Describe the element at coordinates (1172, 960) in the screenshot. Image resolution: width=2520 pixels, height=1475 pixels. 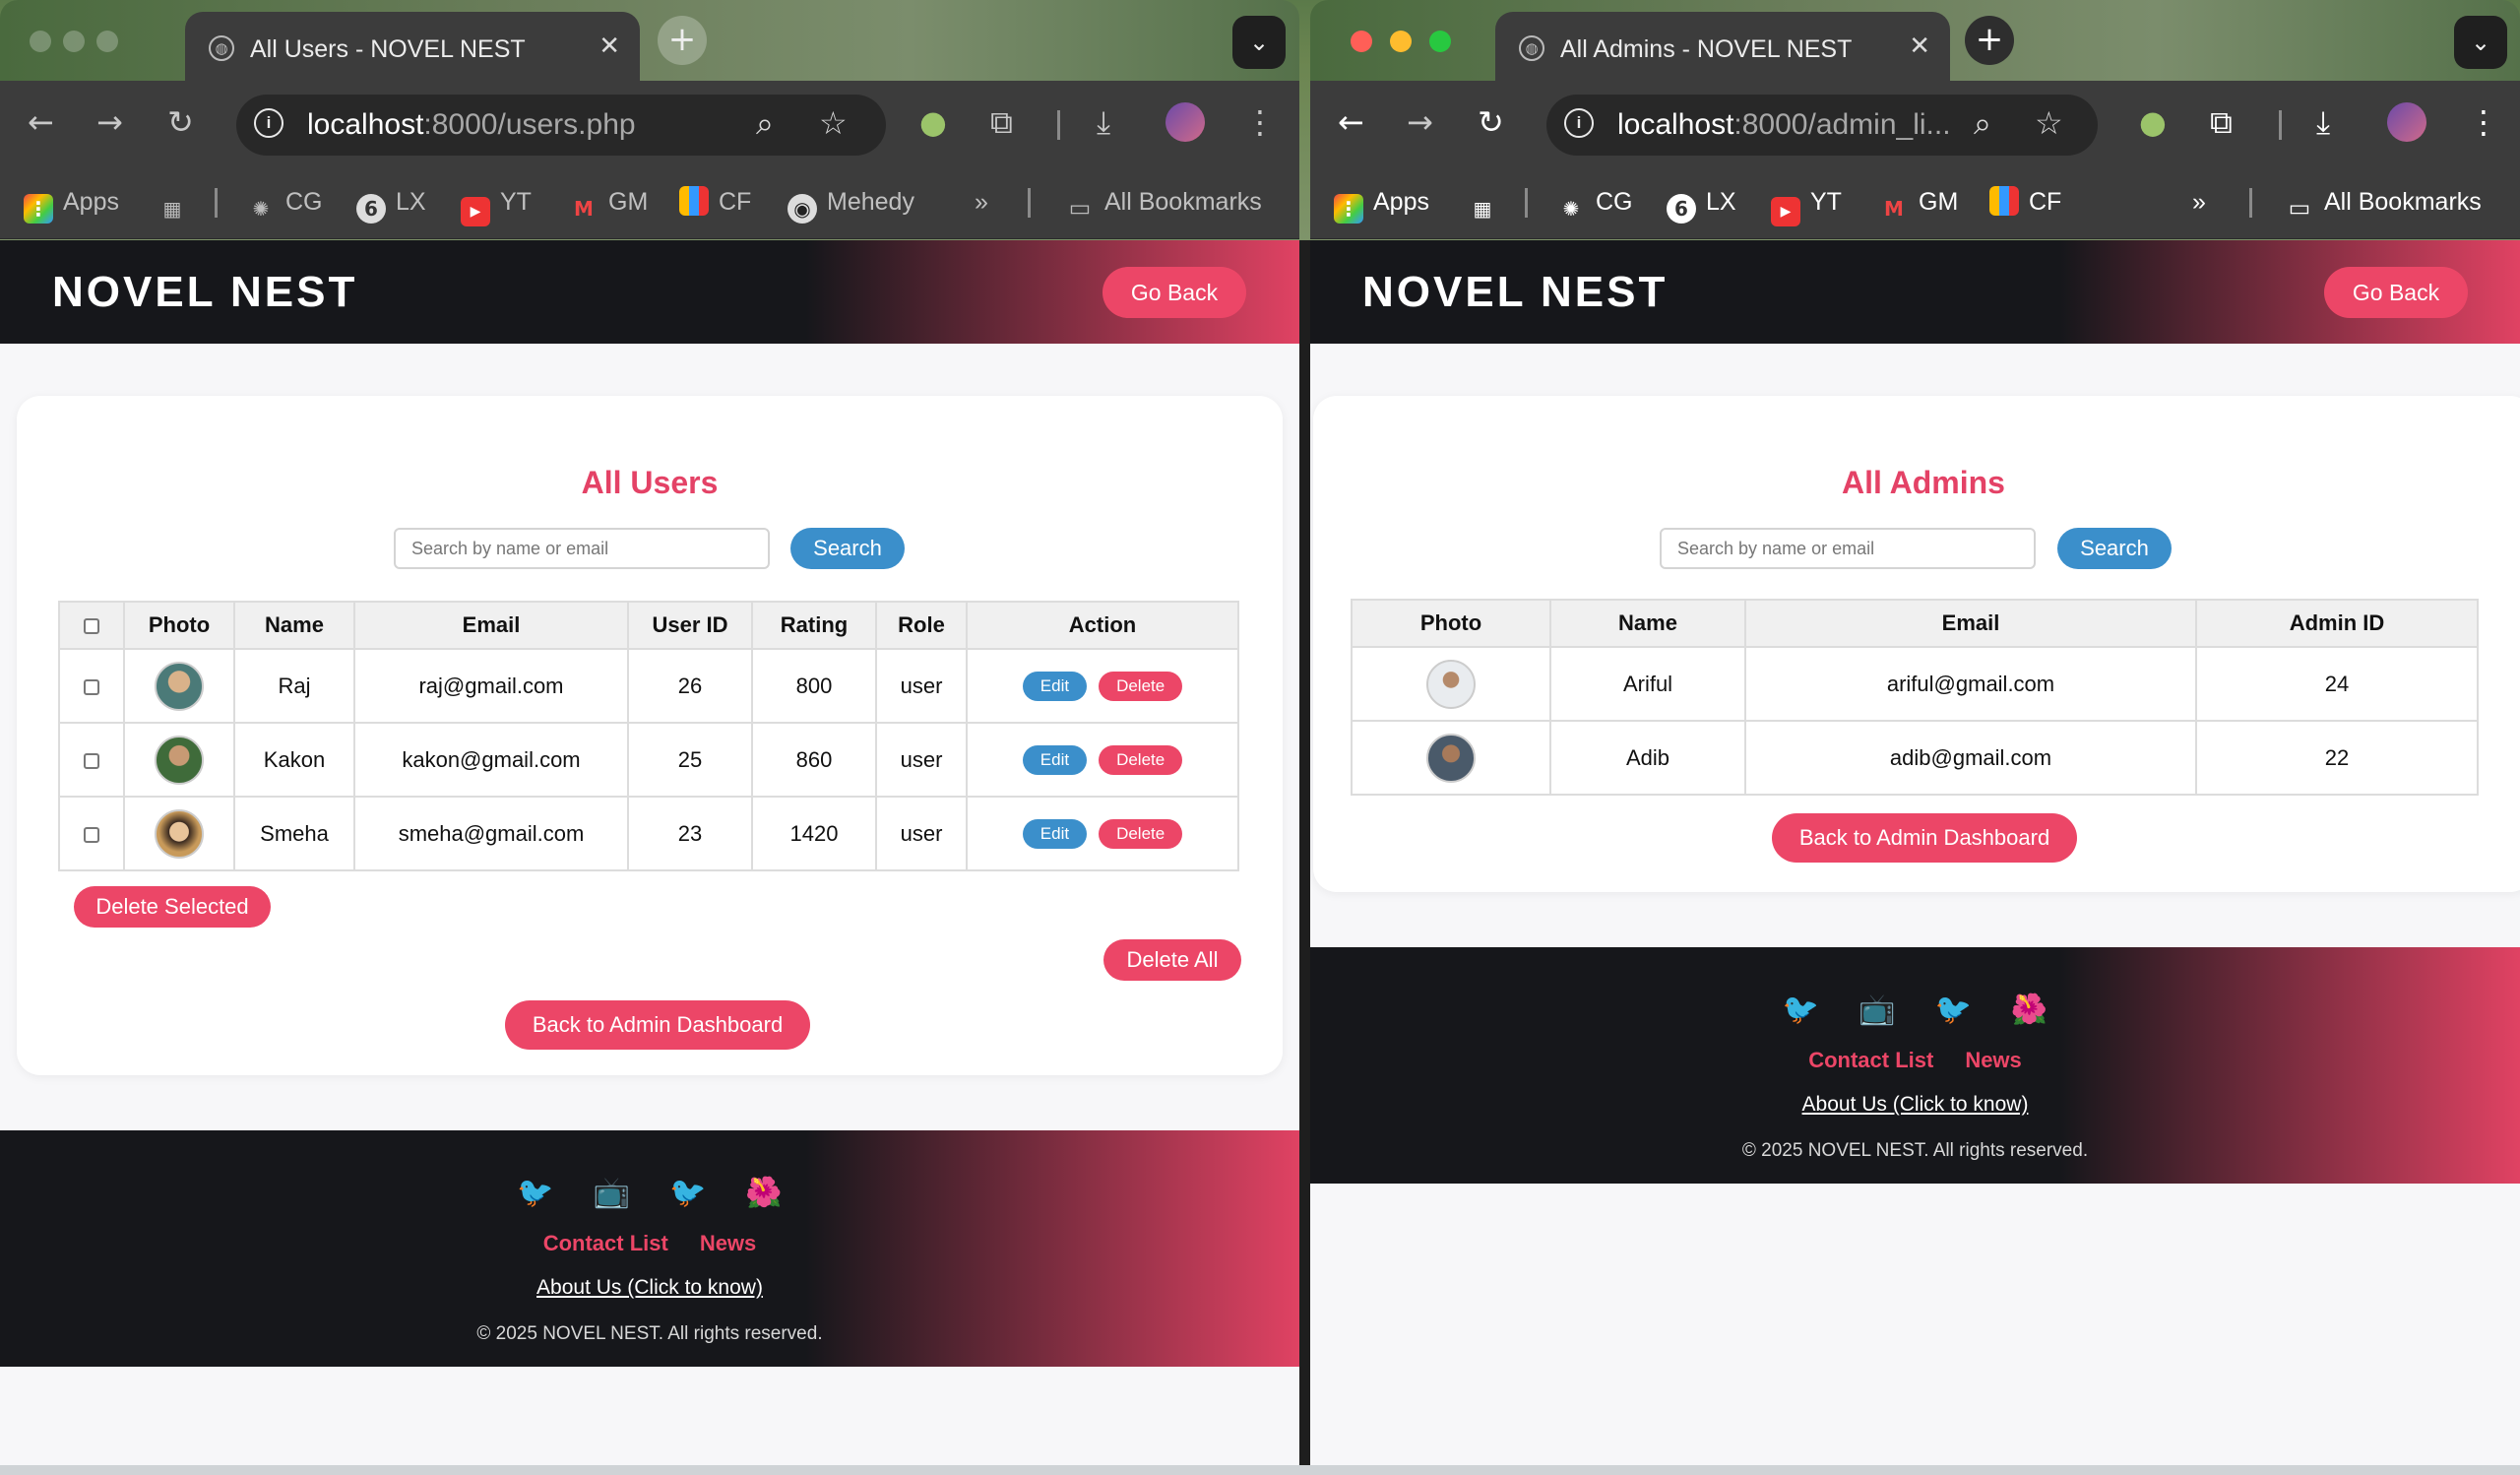
I see `delete-all-button: Delete All` at that location.